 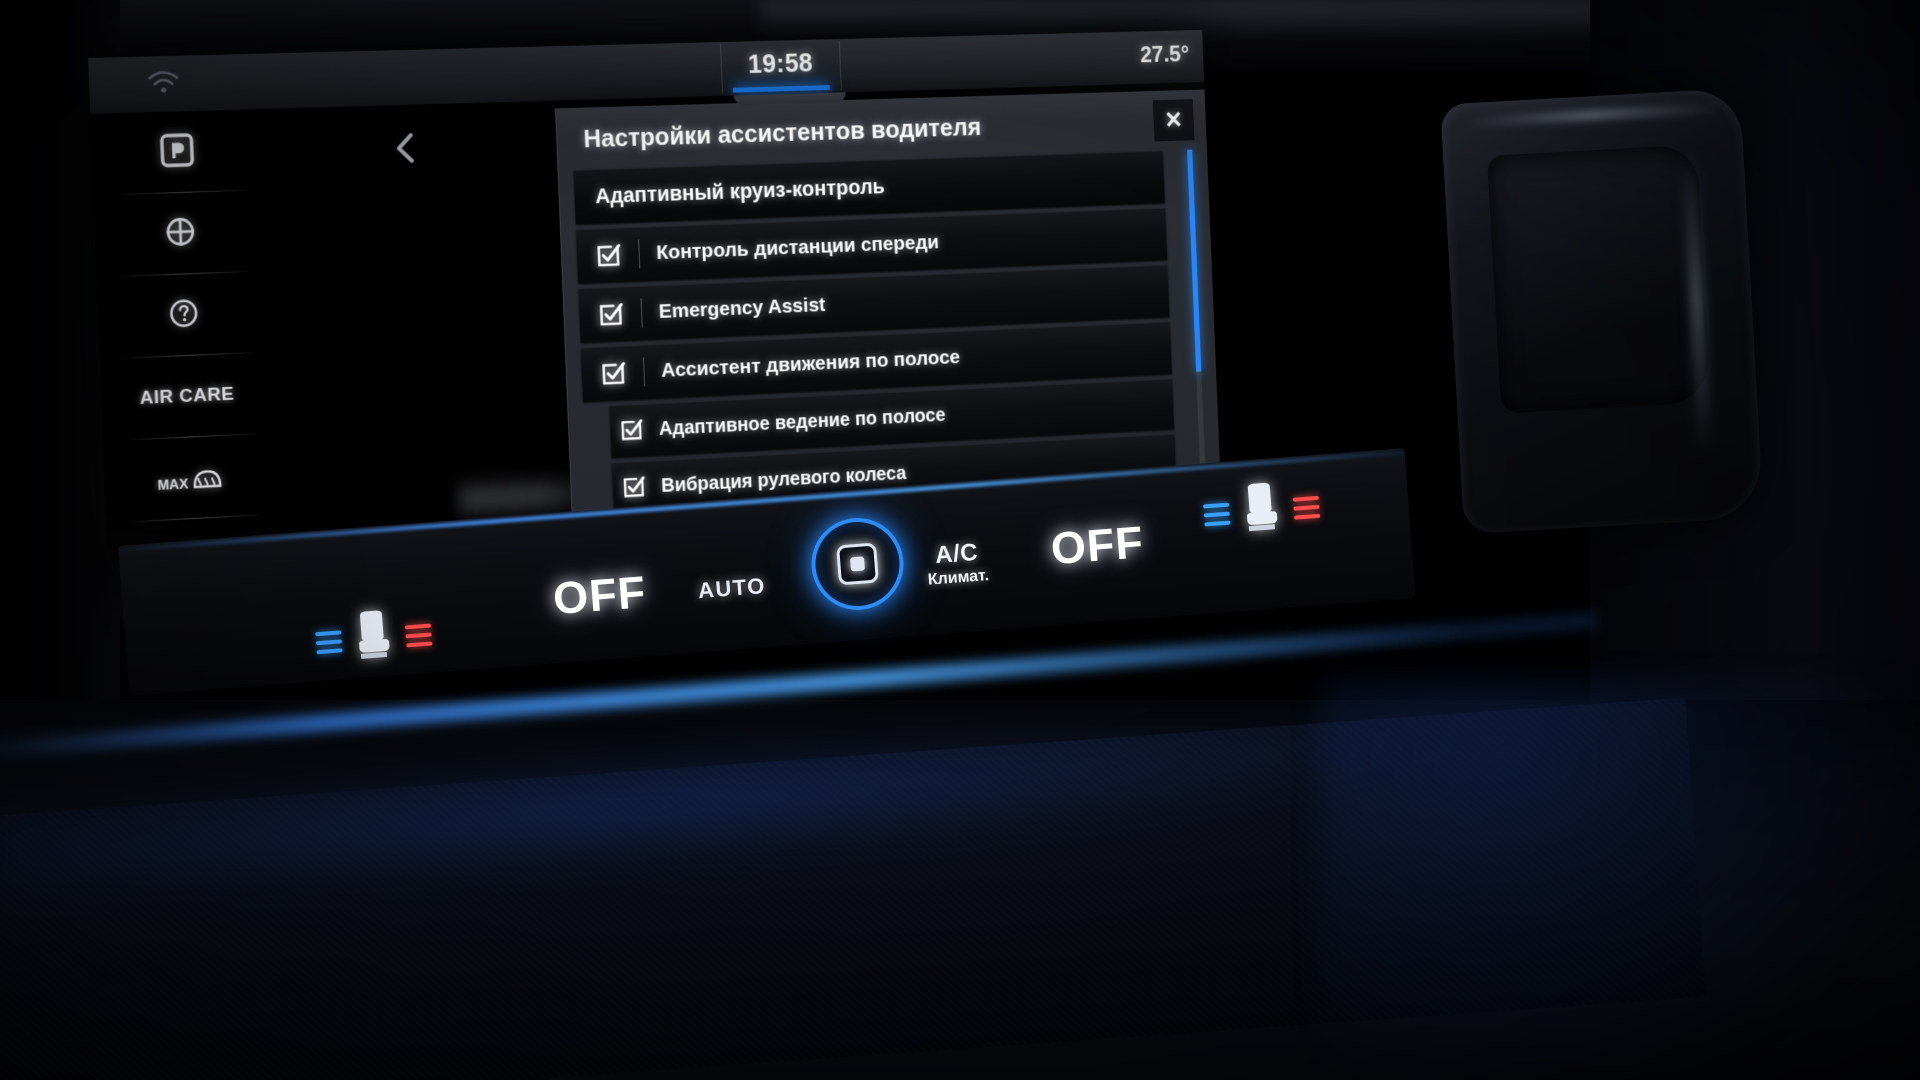 I want to click on sidebar-item-parking, so click(x=176, y=152).